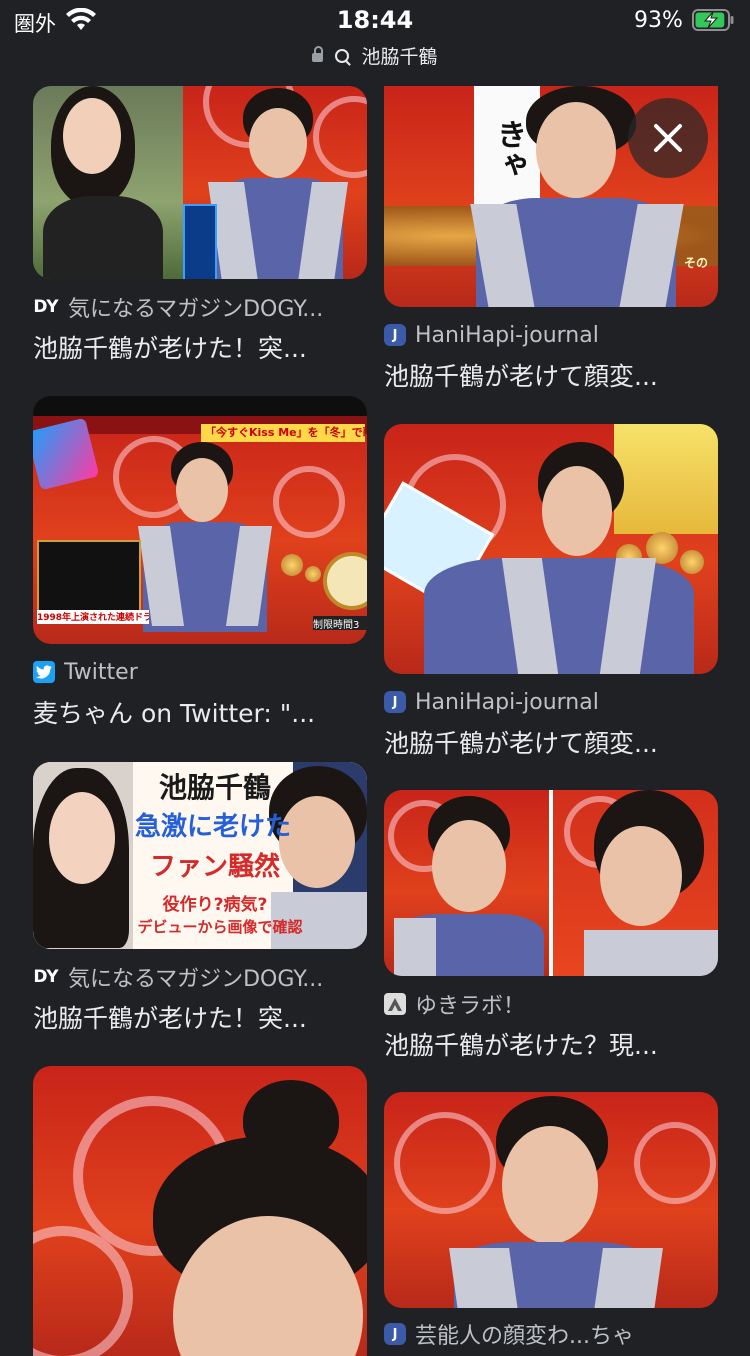  I want to click on result-card, so click(200, 1211).